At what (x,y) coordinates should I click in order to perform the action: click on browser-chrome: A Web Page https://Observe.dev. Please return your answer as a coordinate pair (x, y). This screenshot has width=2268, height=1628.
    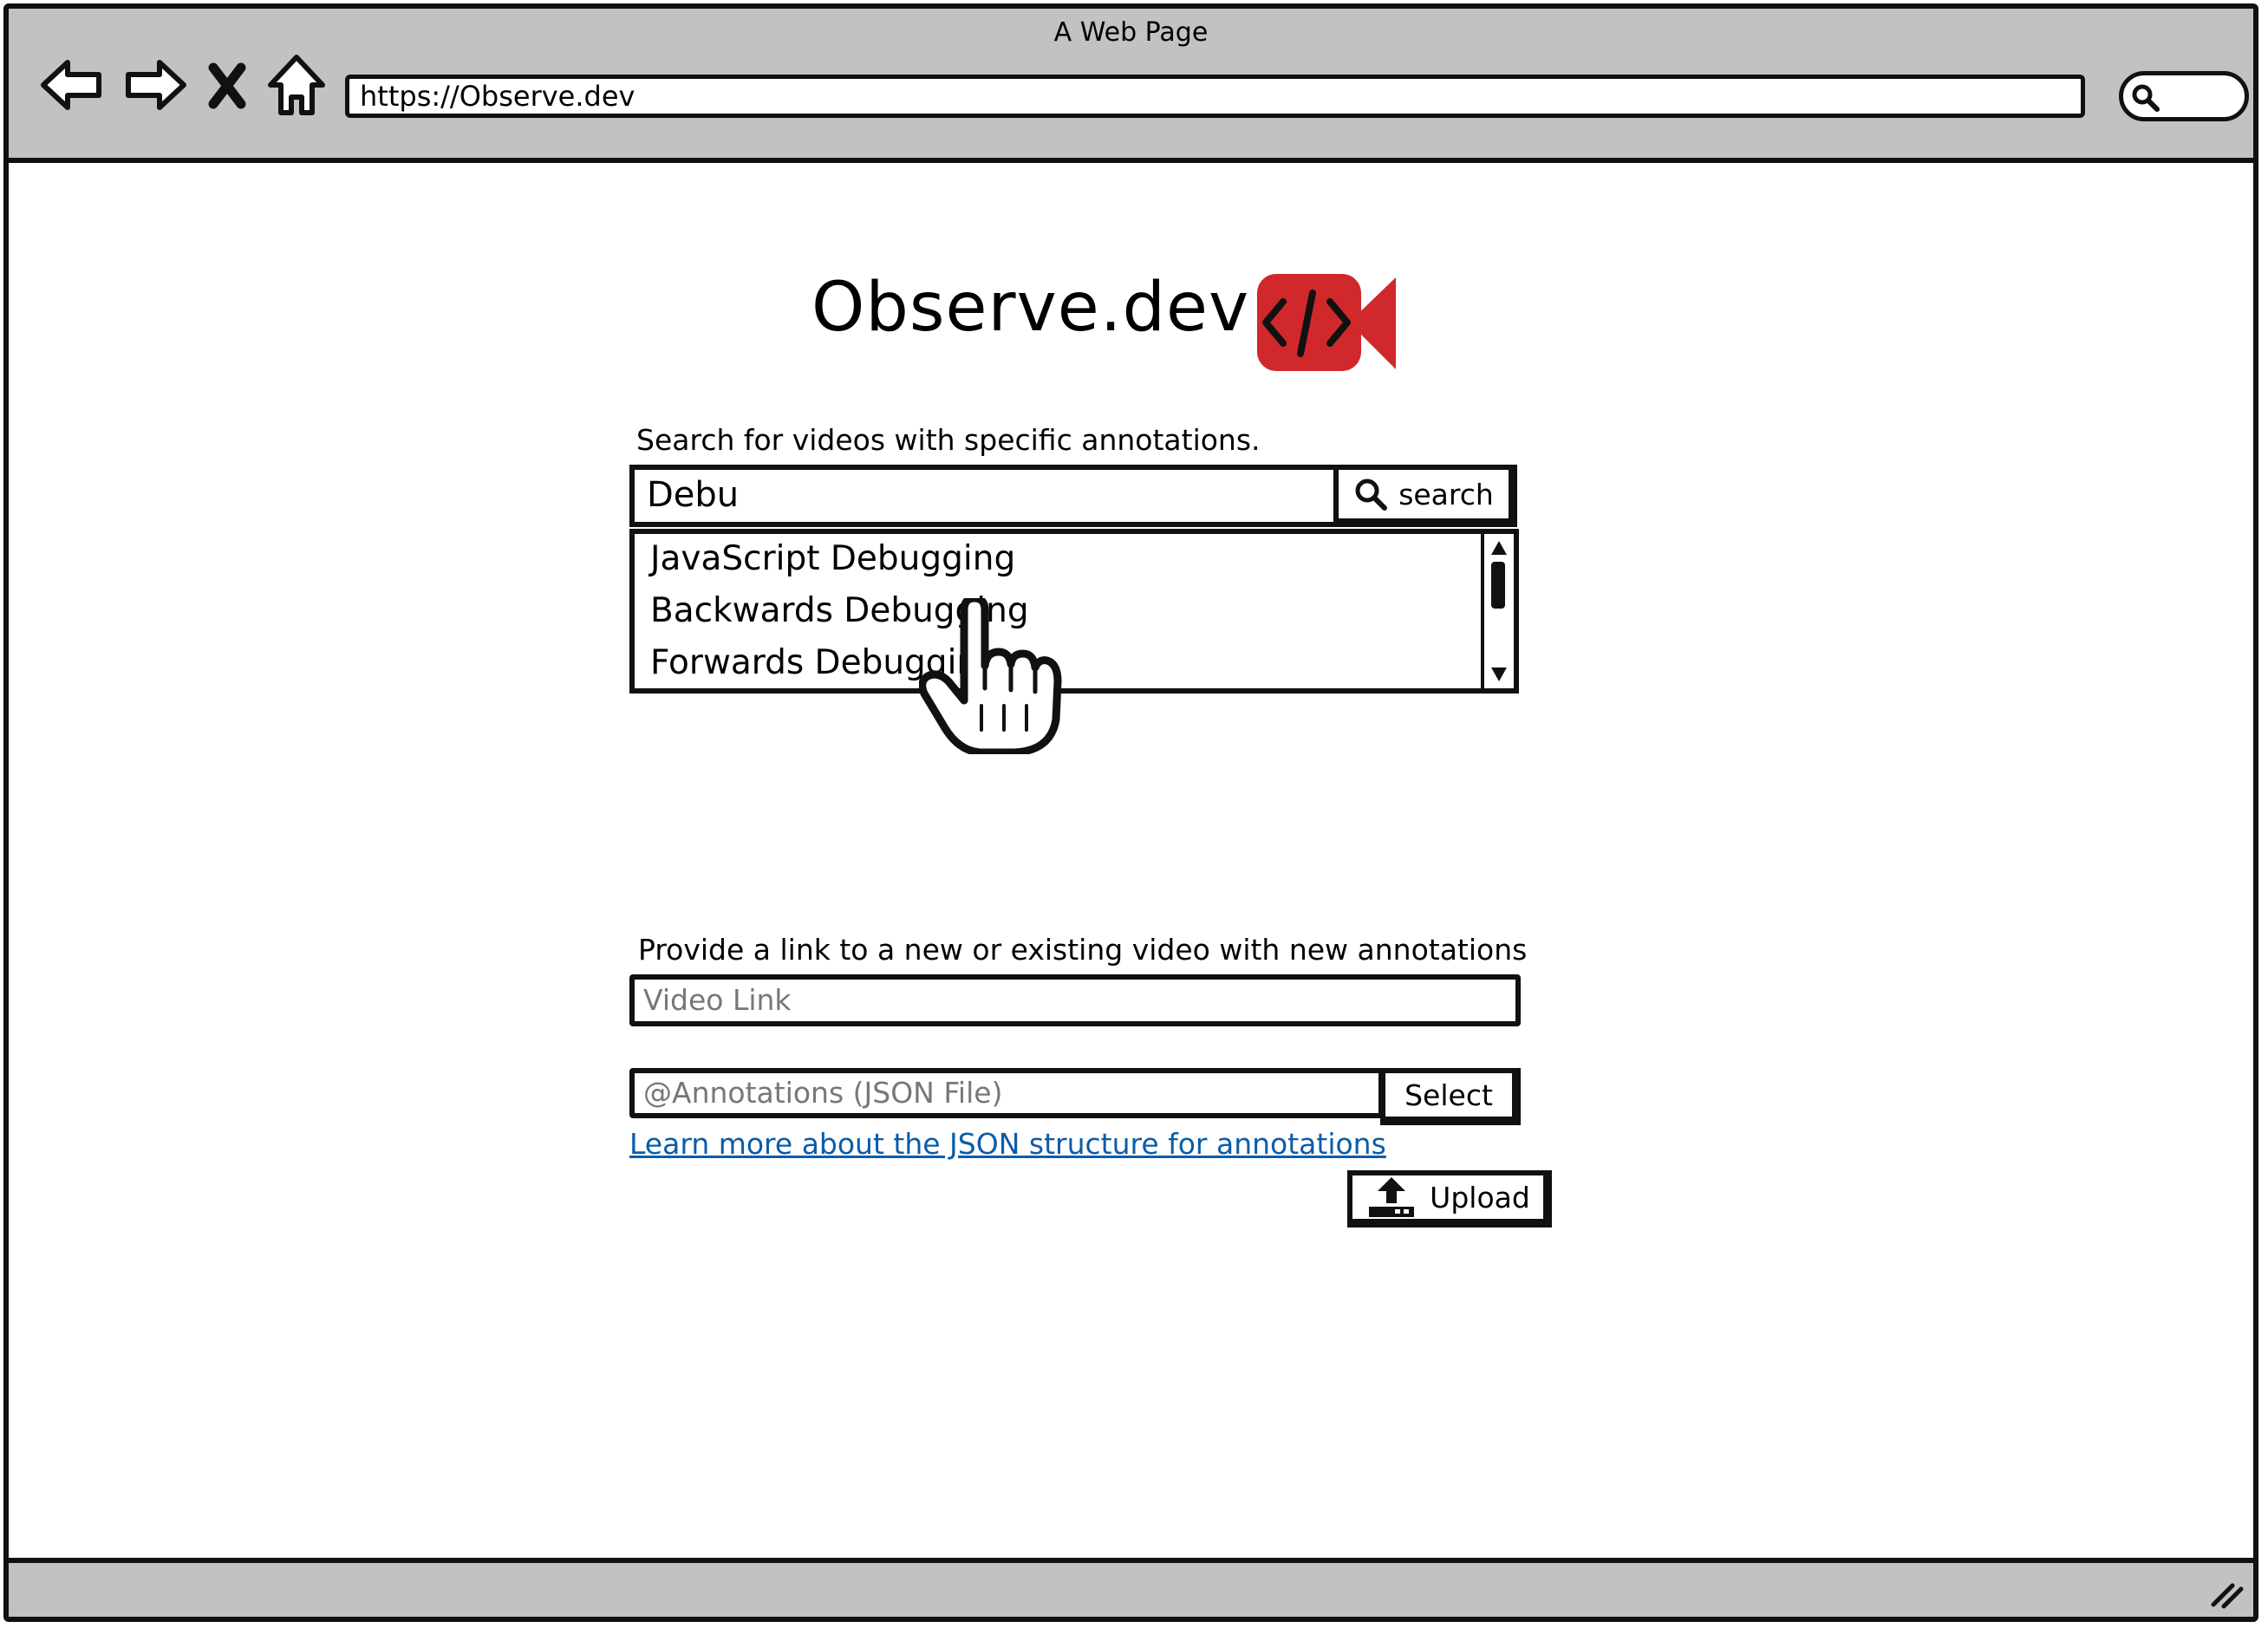
    Looking at the image, I should click on (1131, 86).